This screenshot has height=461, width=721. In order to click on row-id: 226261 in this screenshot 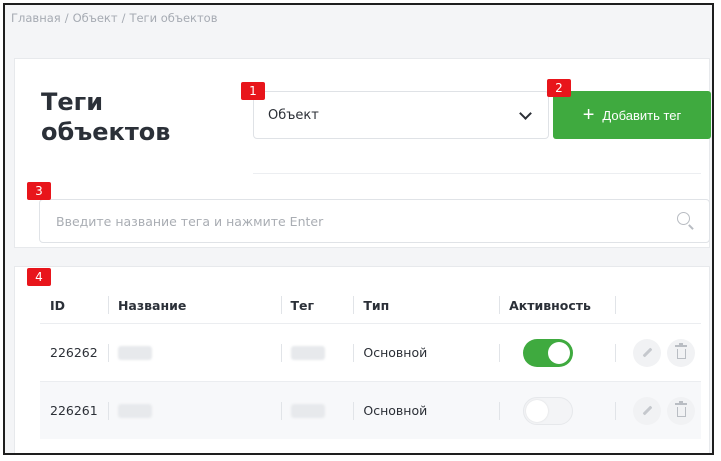, I will do `click(74, 410)`.